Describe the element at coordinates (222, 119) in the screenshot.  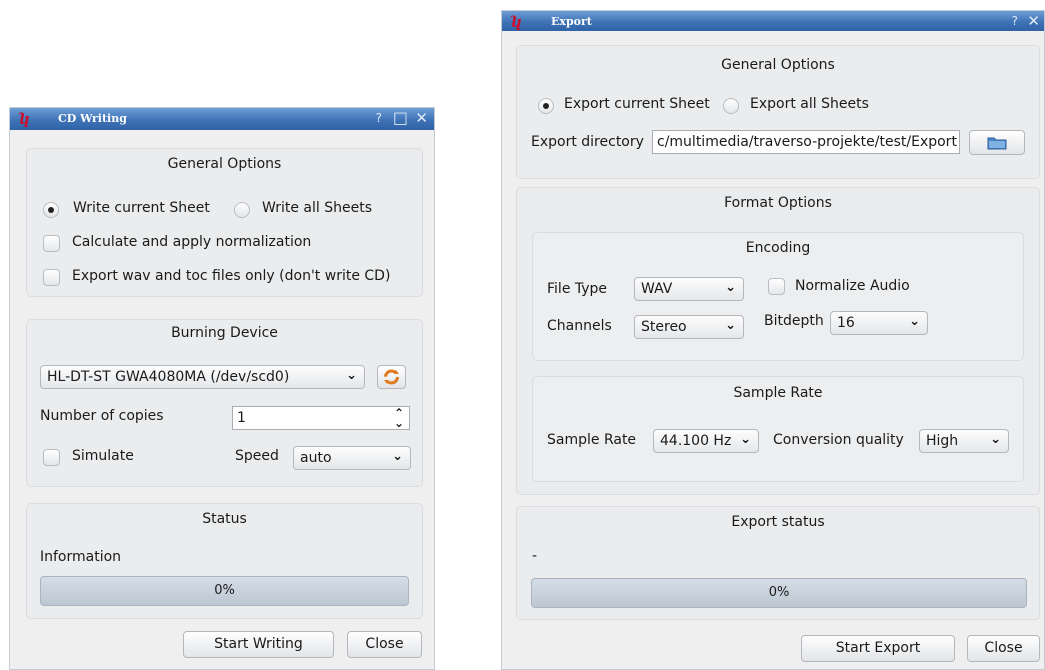
I see `cd-writing-titlebar: ʮ CD Writing ? □ ✕` at that location.